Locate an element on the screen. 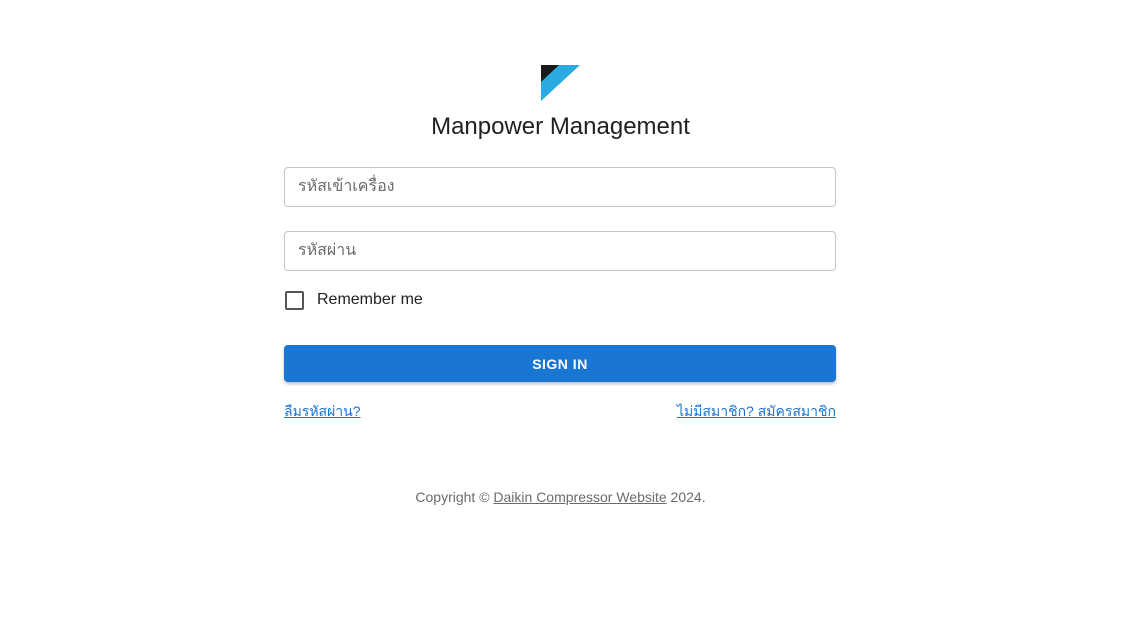 This screenshot has width=1121, height=632. remember-me-row: Remember me is located at coordinates (353, 300).